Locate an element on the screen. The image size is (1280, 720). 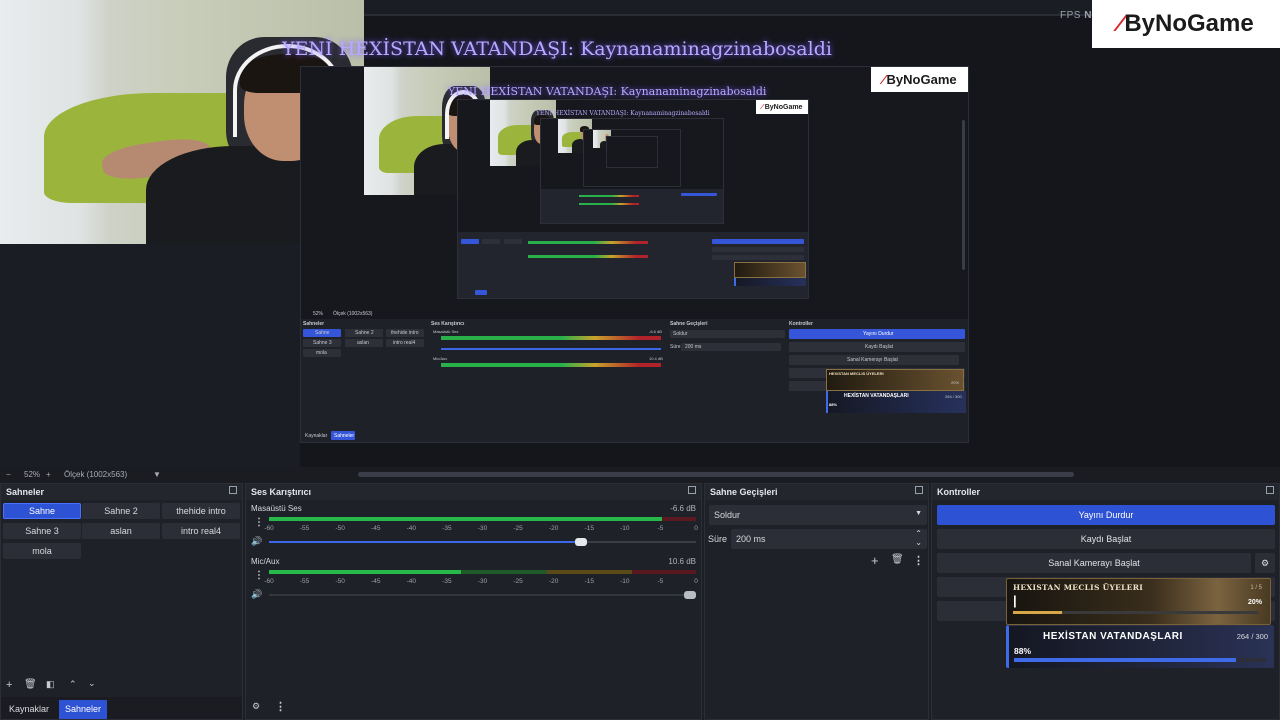
start-recording-button: Kaydı Başlat is located at coordinates (1106, 539).